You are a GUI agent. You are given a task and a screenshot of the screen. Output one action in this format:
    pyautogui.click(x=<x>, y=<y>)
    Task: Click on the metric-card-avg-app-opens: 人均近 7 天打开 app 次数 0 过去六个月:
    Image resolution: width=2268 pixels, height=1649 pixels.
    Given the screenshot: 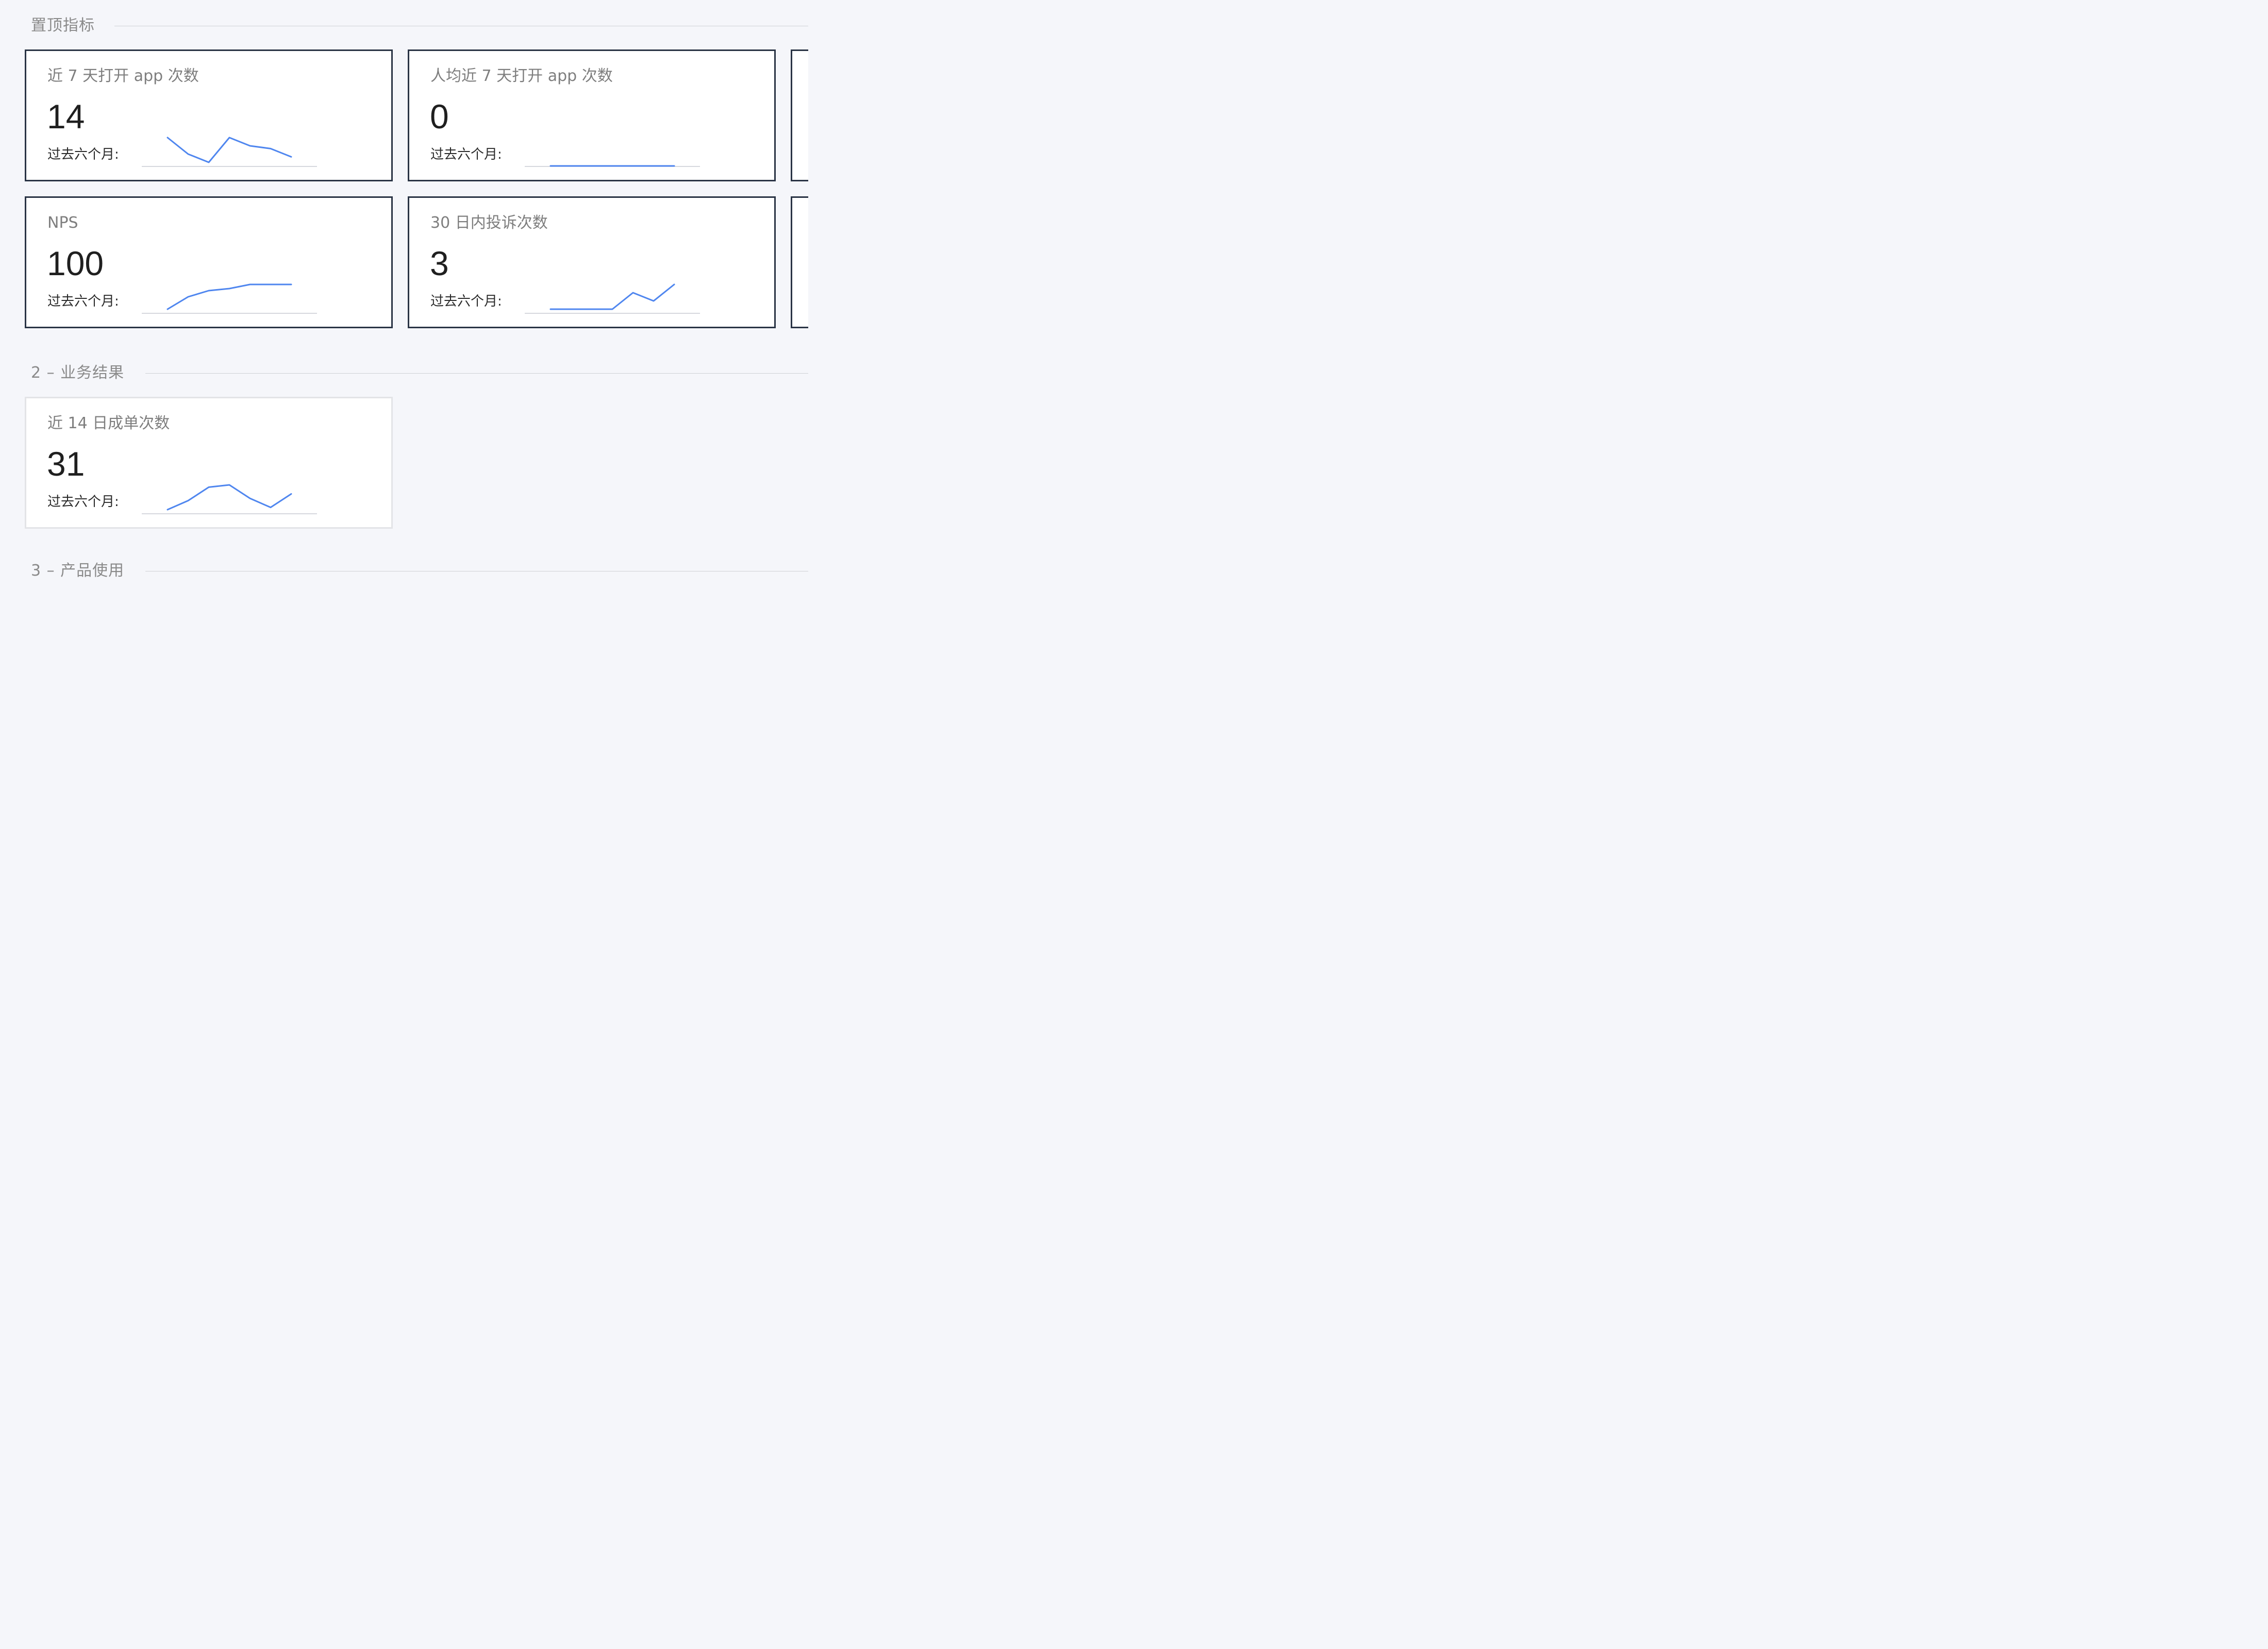 What is the action you would take?
    pyautogui.click(x=592, y=115)
    